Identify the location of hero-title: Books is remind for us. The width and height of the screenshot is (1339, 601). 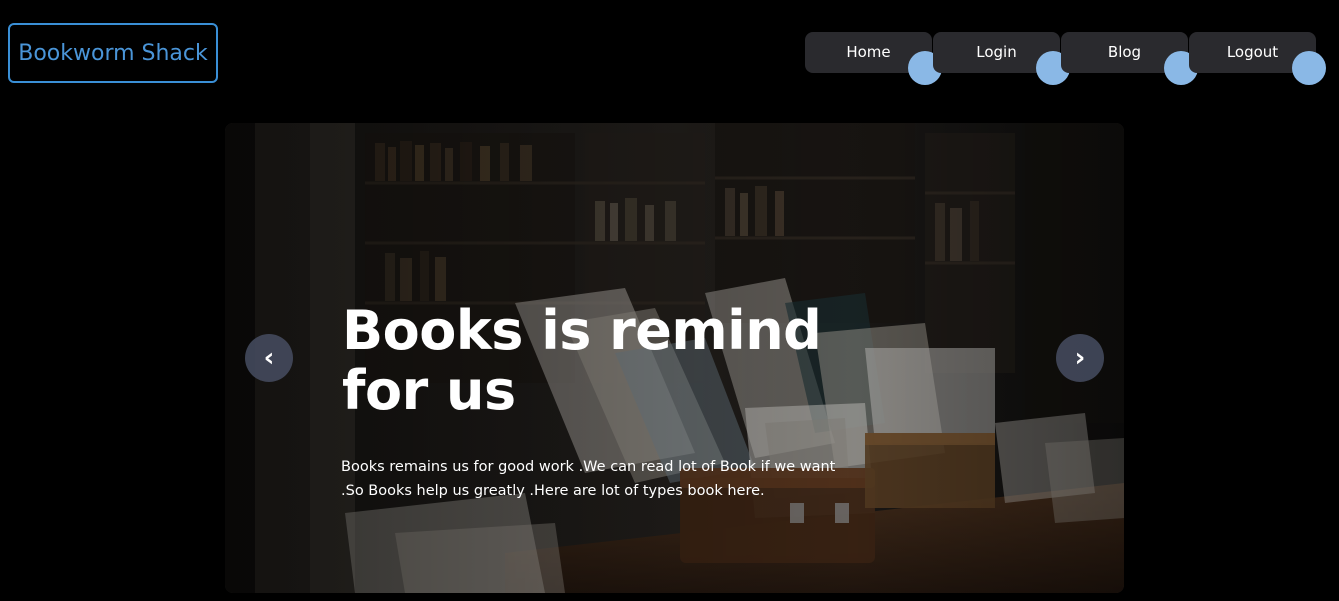
(582, 360).